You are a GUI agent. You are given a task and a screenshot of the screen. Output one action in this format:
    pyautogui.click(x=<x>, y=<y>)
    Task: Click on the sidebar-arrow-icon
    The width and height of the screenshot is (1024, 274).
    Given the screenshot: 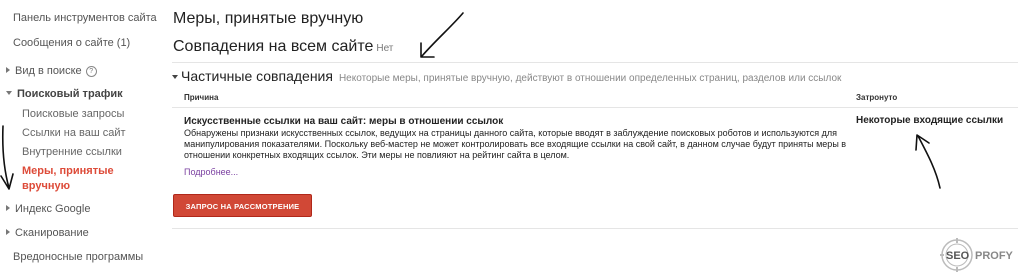 What is the action you would take?
    pyautogui.click(x=7, y=157)
    